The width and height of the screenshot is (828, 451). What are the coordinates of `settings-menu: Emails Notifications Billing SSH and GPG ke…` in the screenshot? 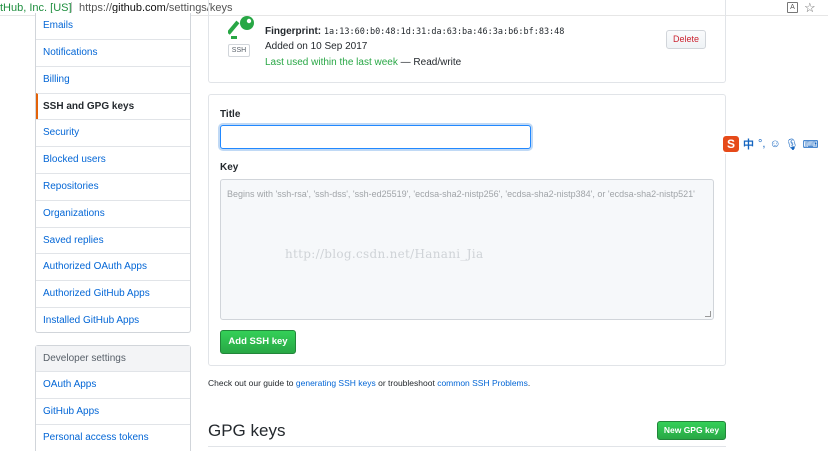 It's located at (113, 173).